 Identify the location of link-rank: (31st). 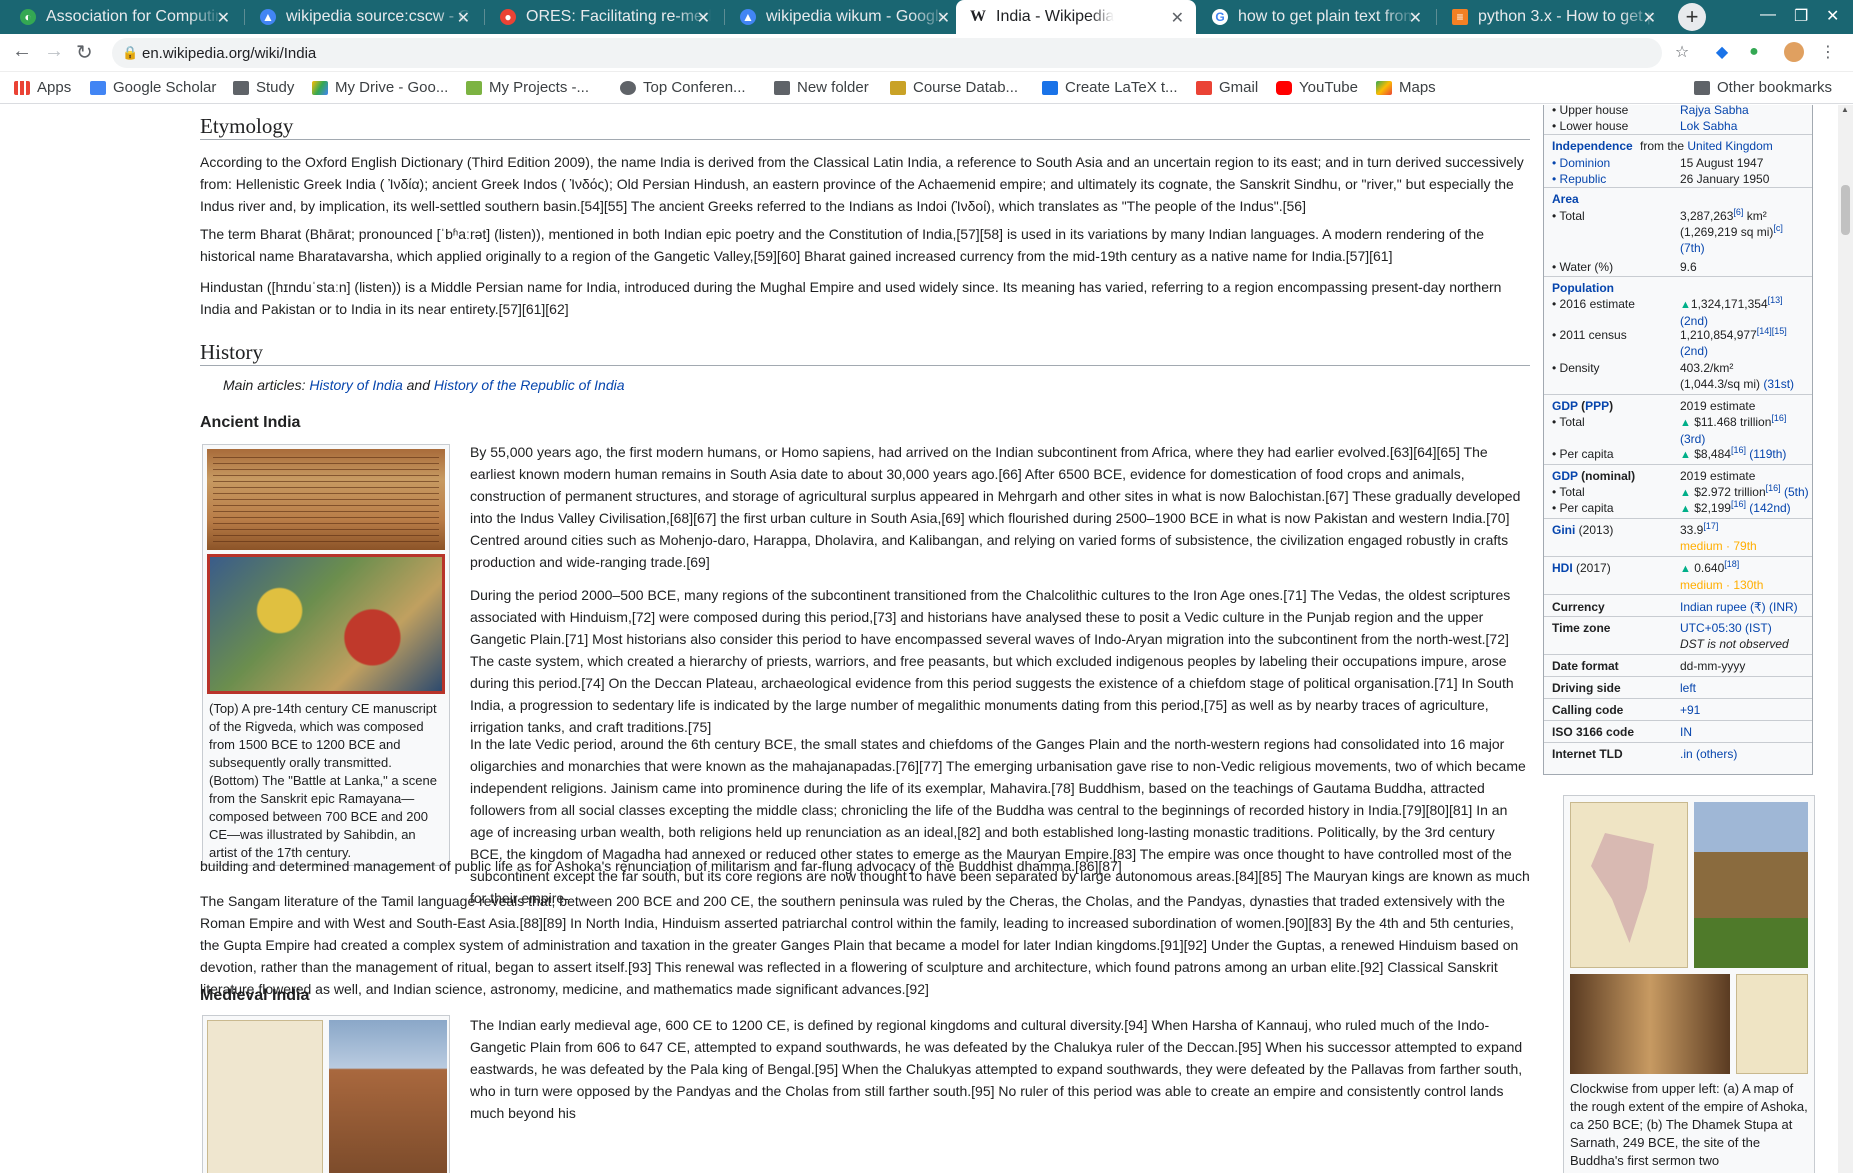
(1778, 384).